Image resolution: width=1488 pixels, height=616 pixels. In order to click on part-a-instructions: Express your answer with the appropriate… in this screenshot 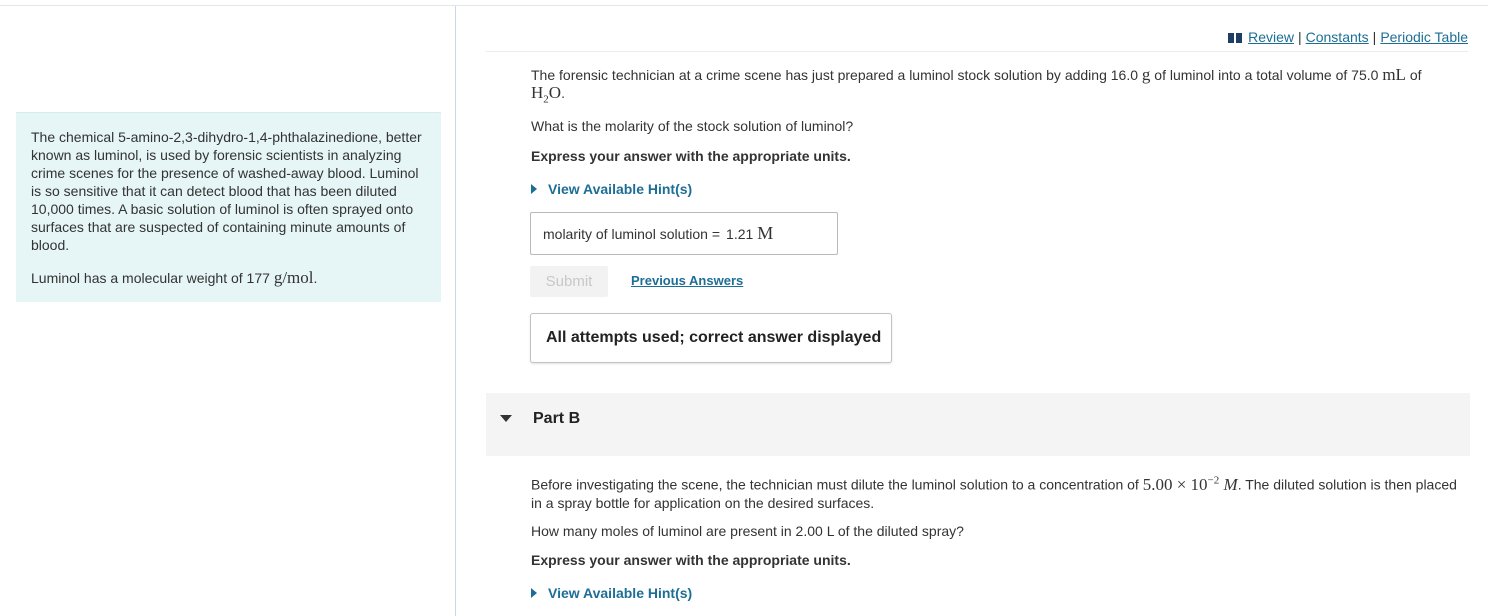, I will do `click(691, 156)`.